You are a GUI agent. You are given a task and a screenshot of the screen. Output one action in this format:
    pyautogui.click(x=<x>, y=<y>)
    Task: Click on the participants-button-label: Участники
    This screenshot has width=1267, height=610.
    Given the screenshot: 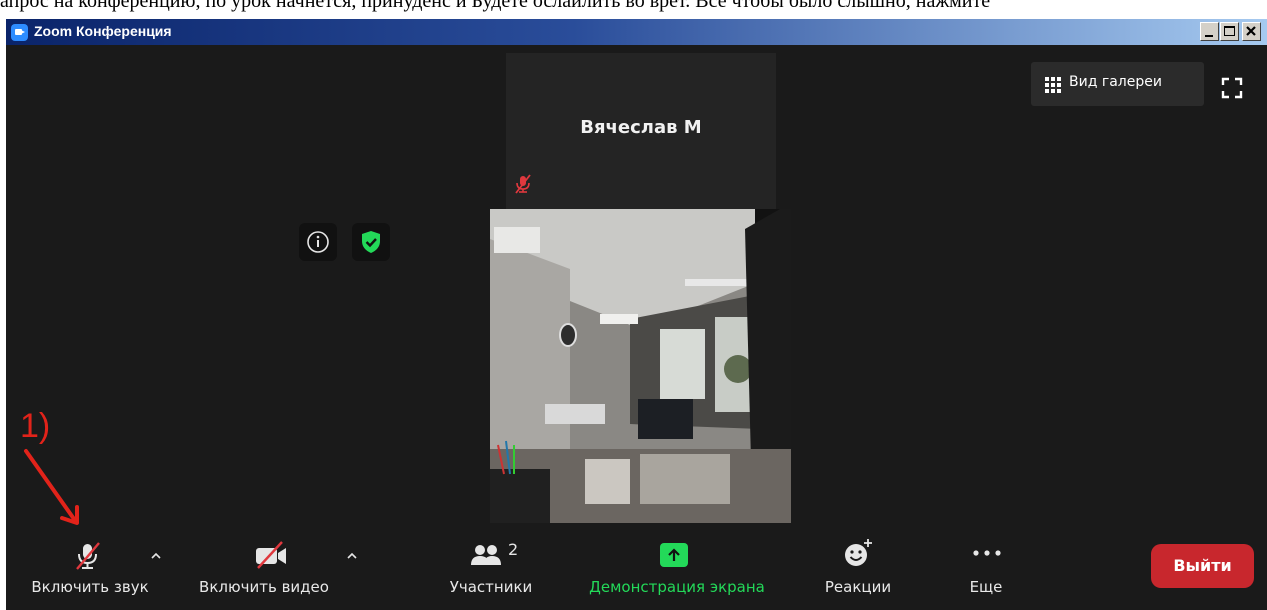 What is the action you would take?
    pyautogui.click(x=491, y=587)
    